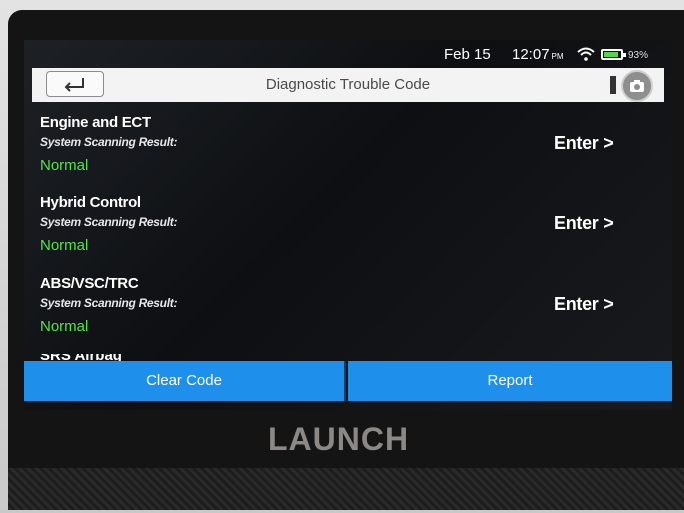  What do you see at coordinates (557, 56) in the screenshot?
I see `status-ampm: PM` at bounding box center [557, 56].